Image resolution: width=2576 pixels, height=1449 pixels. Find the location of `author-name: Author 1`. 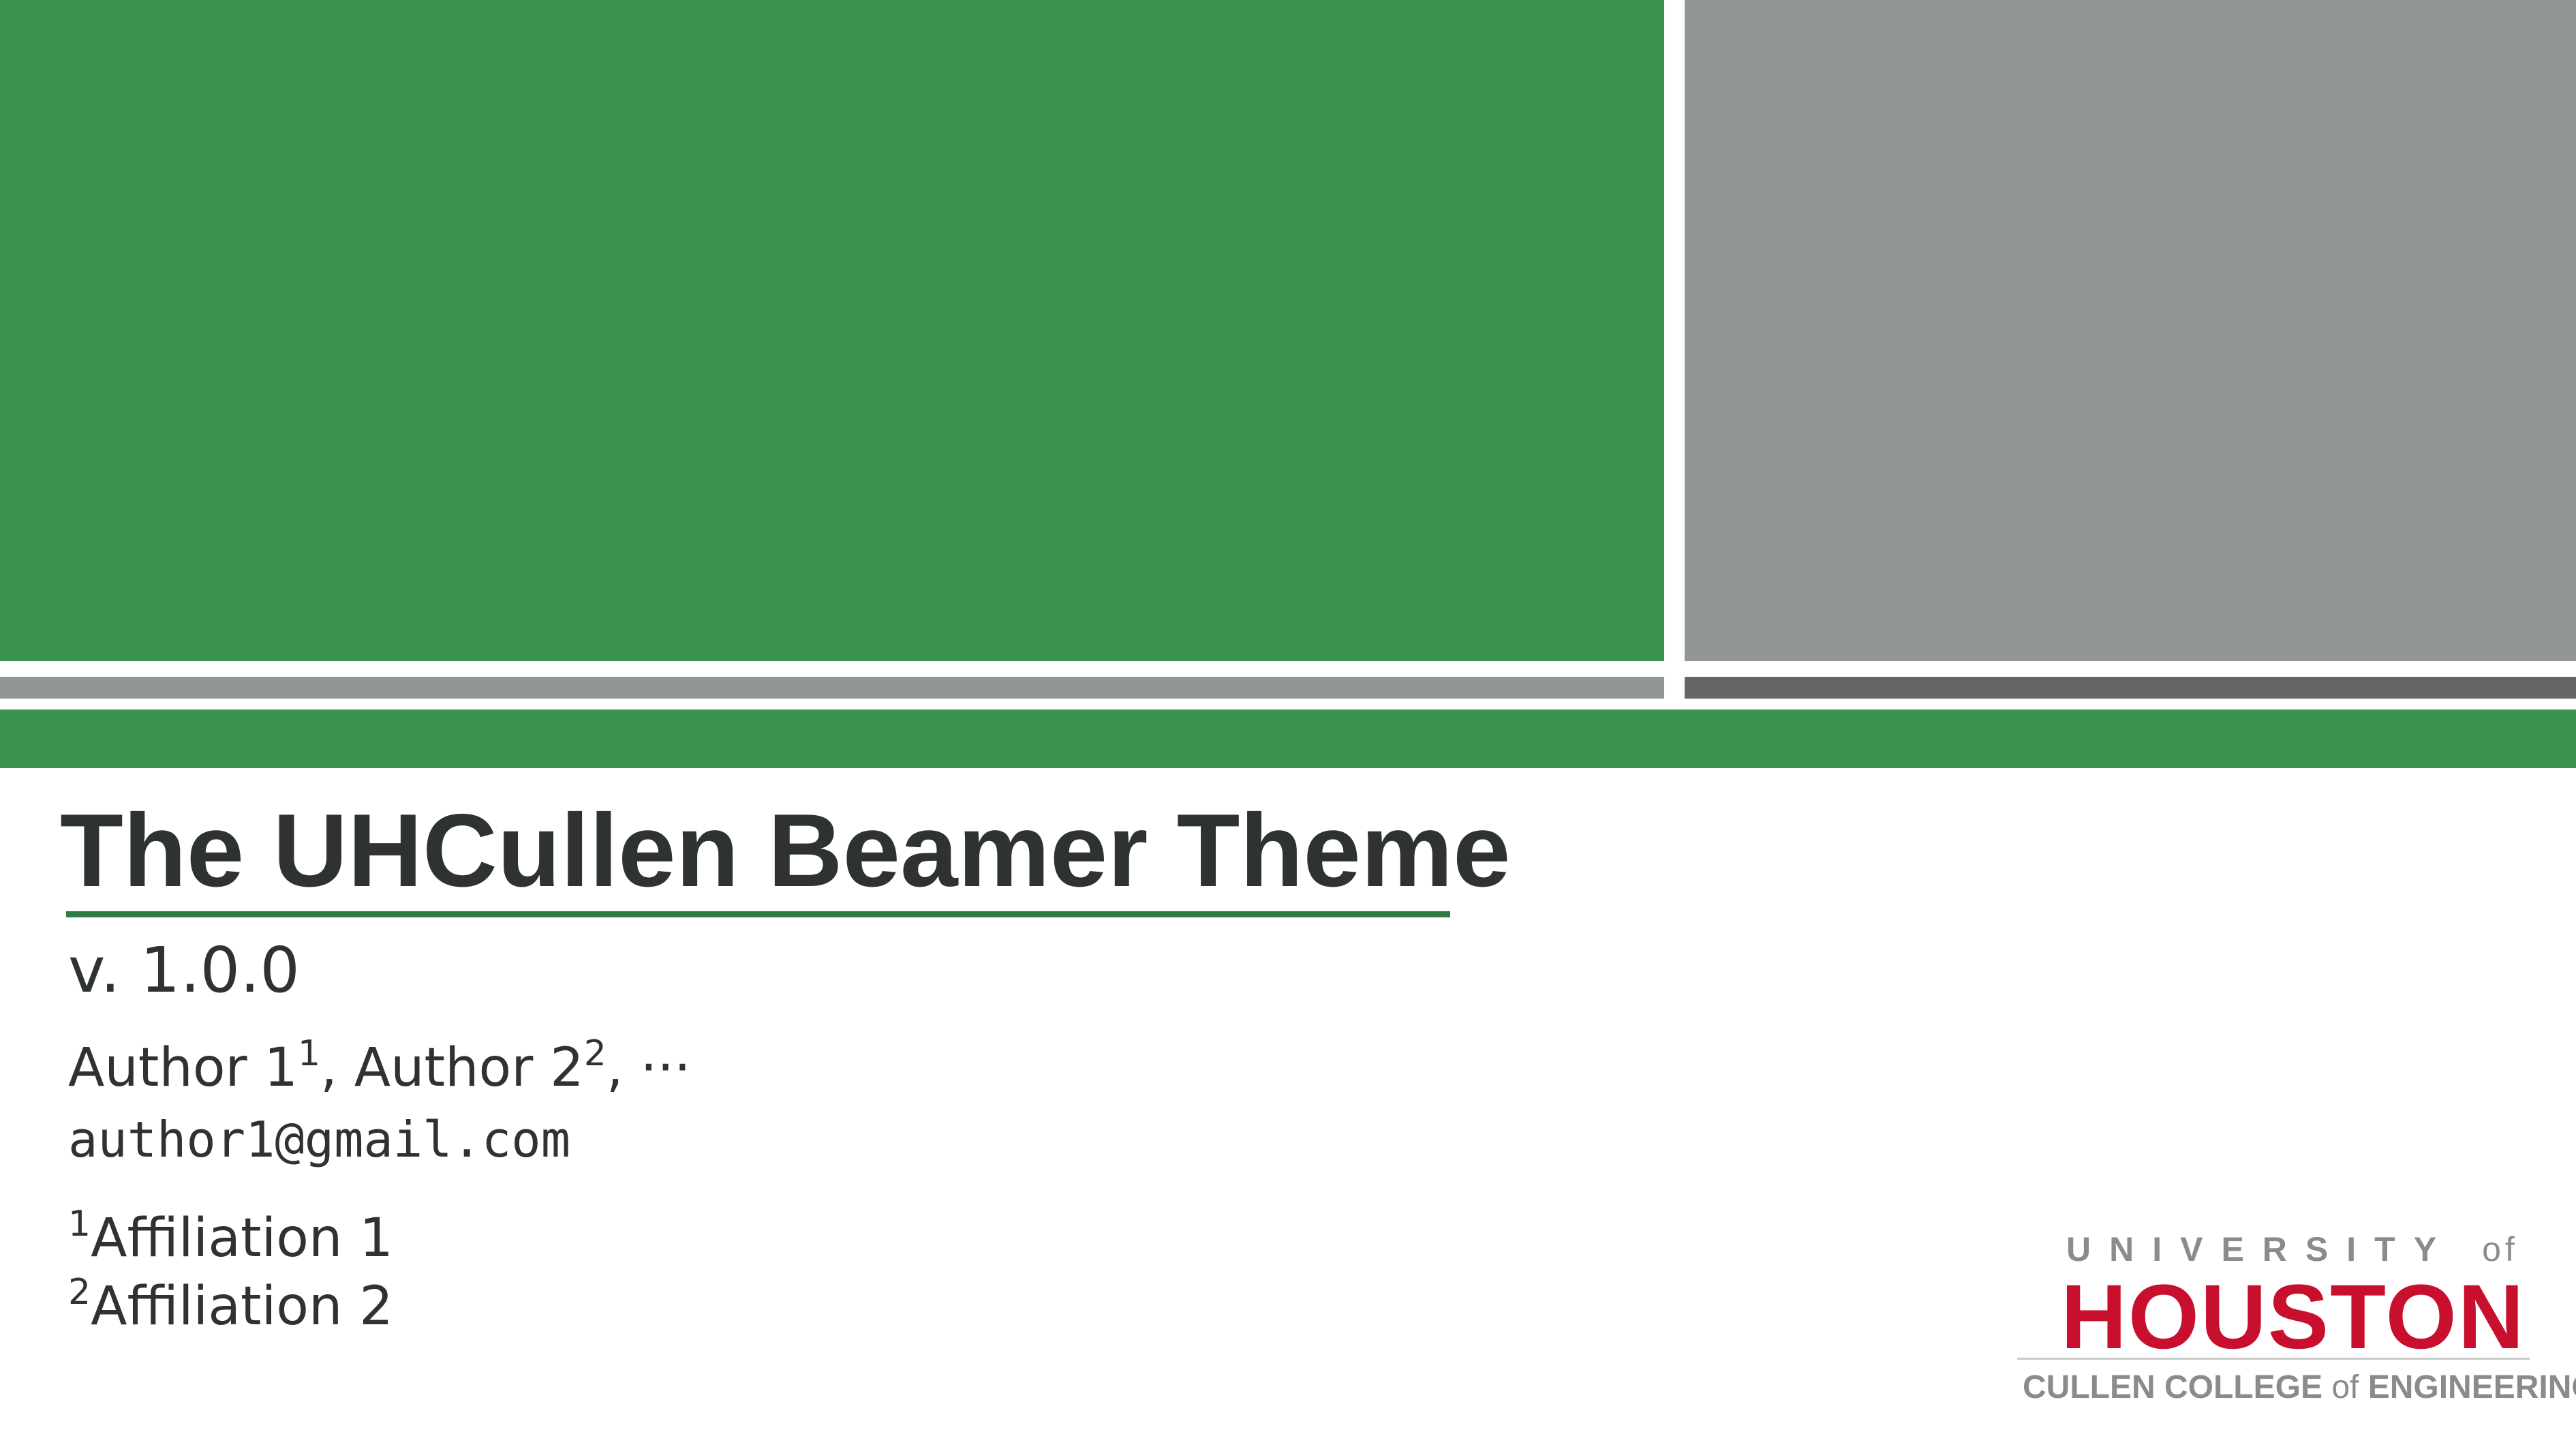

author-name: Author 1 is located at coordinates (183, 1068).